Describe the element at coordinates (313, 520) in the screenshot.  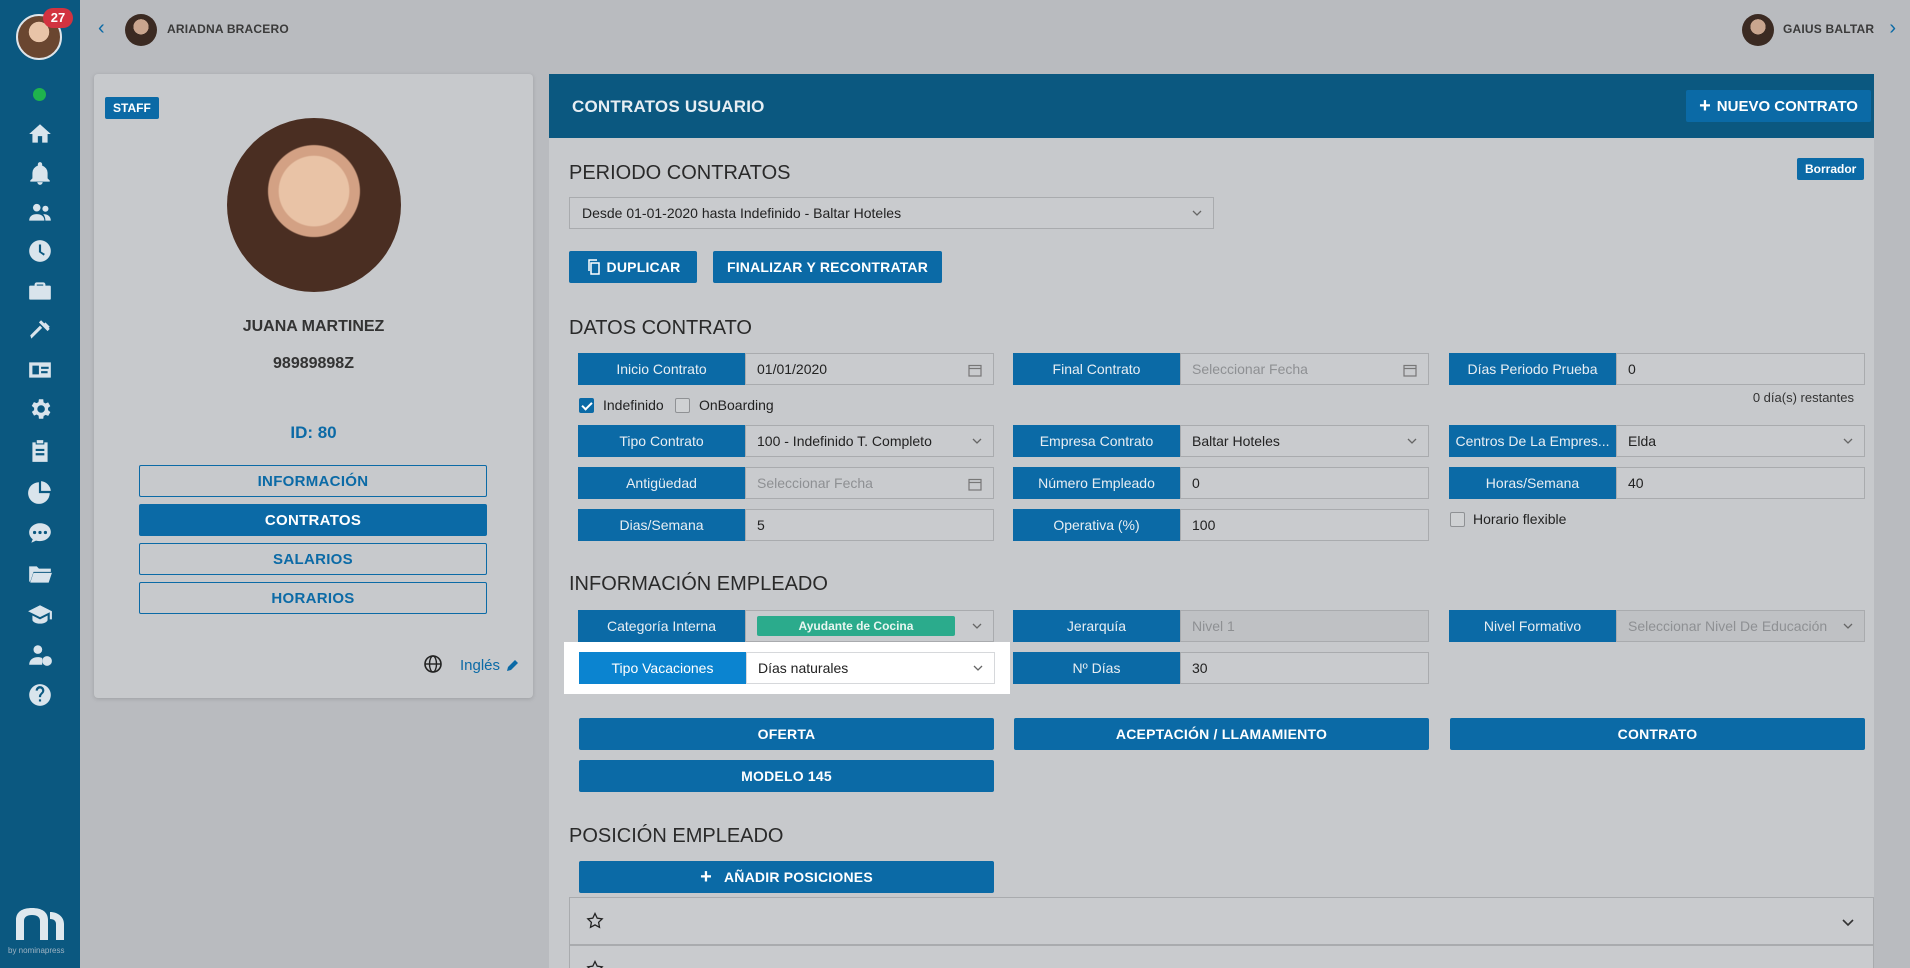
I see `nav-contratos: CONTRATOS` at that location.